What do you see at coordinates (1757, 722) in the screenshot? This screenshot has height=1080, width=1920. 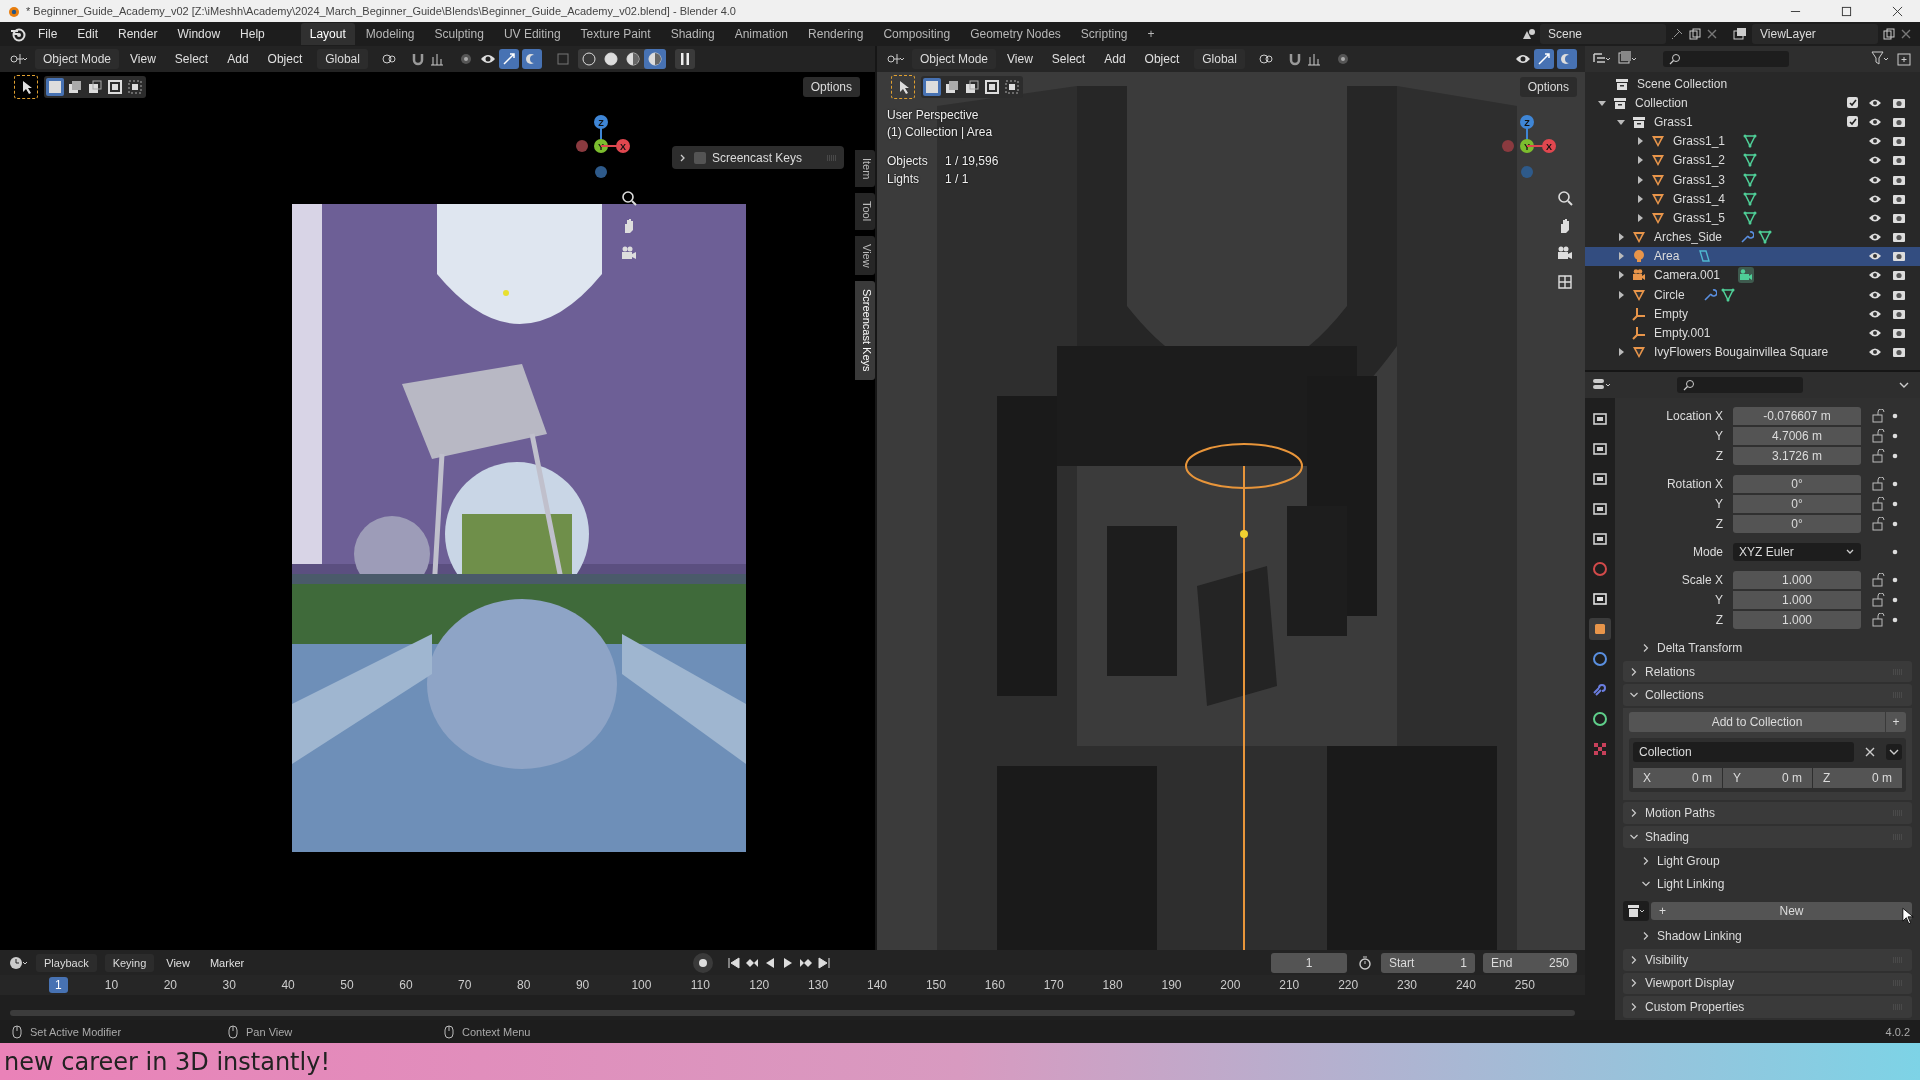 I see `add-to-collection-button: Add to Collection` at bounding box center [1757, 722].